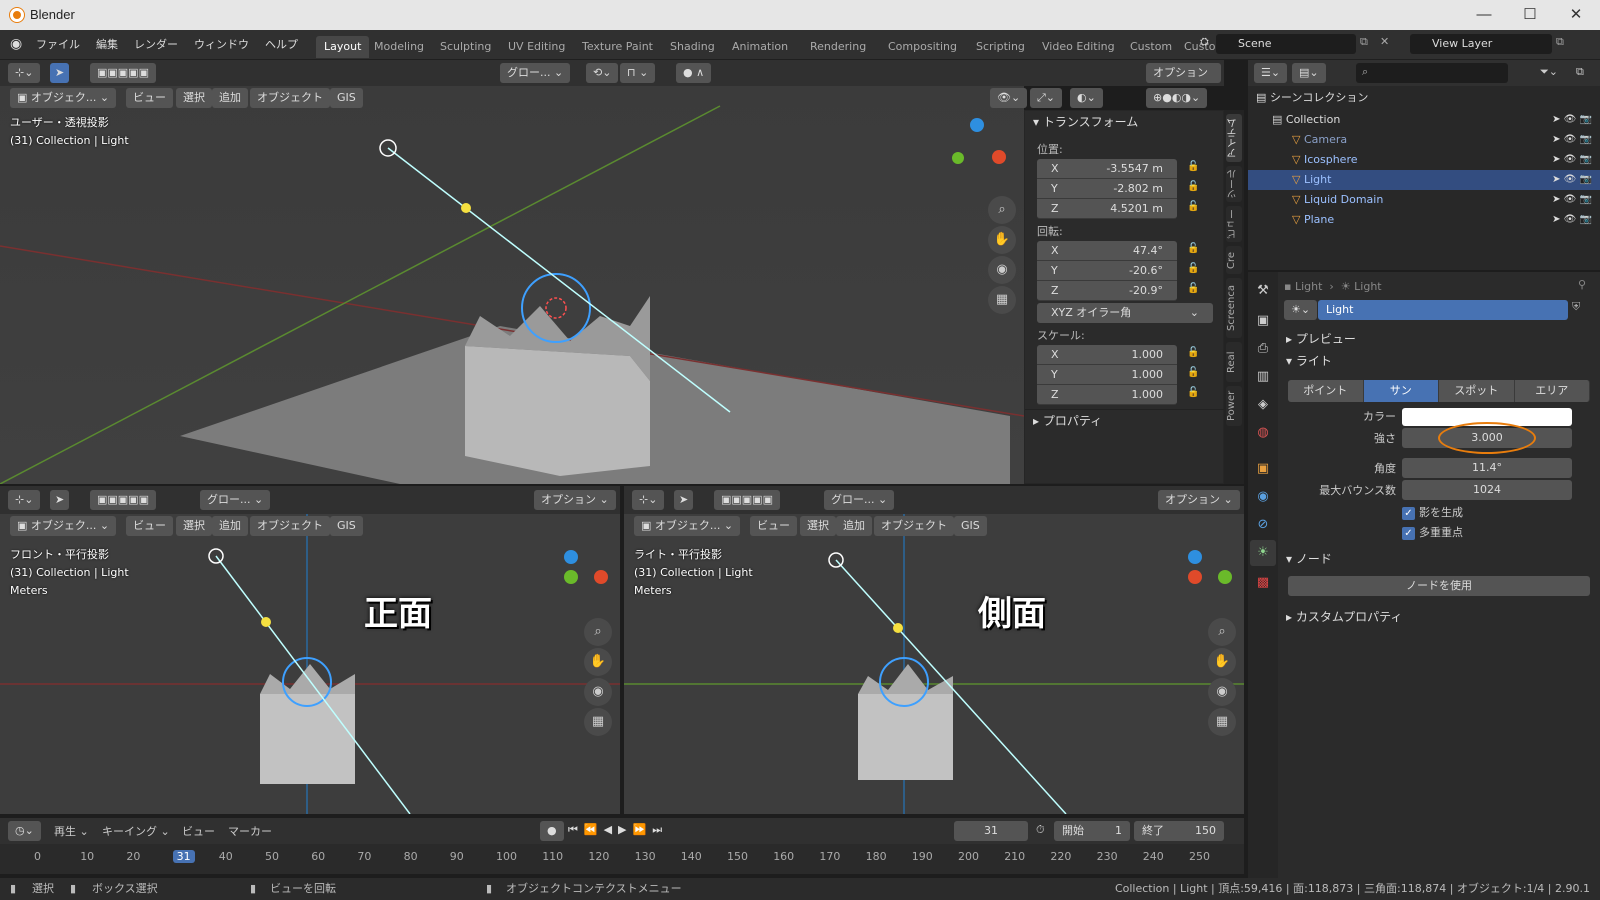  Describe the element at coordinates (343, 47) in the screenshot. I see `tab-layout: Layout` at that location.